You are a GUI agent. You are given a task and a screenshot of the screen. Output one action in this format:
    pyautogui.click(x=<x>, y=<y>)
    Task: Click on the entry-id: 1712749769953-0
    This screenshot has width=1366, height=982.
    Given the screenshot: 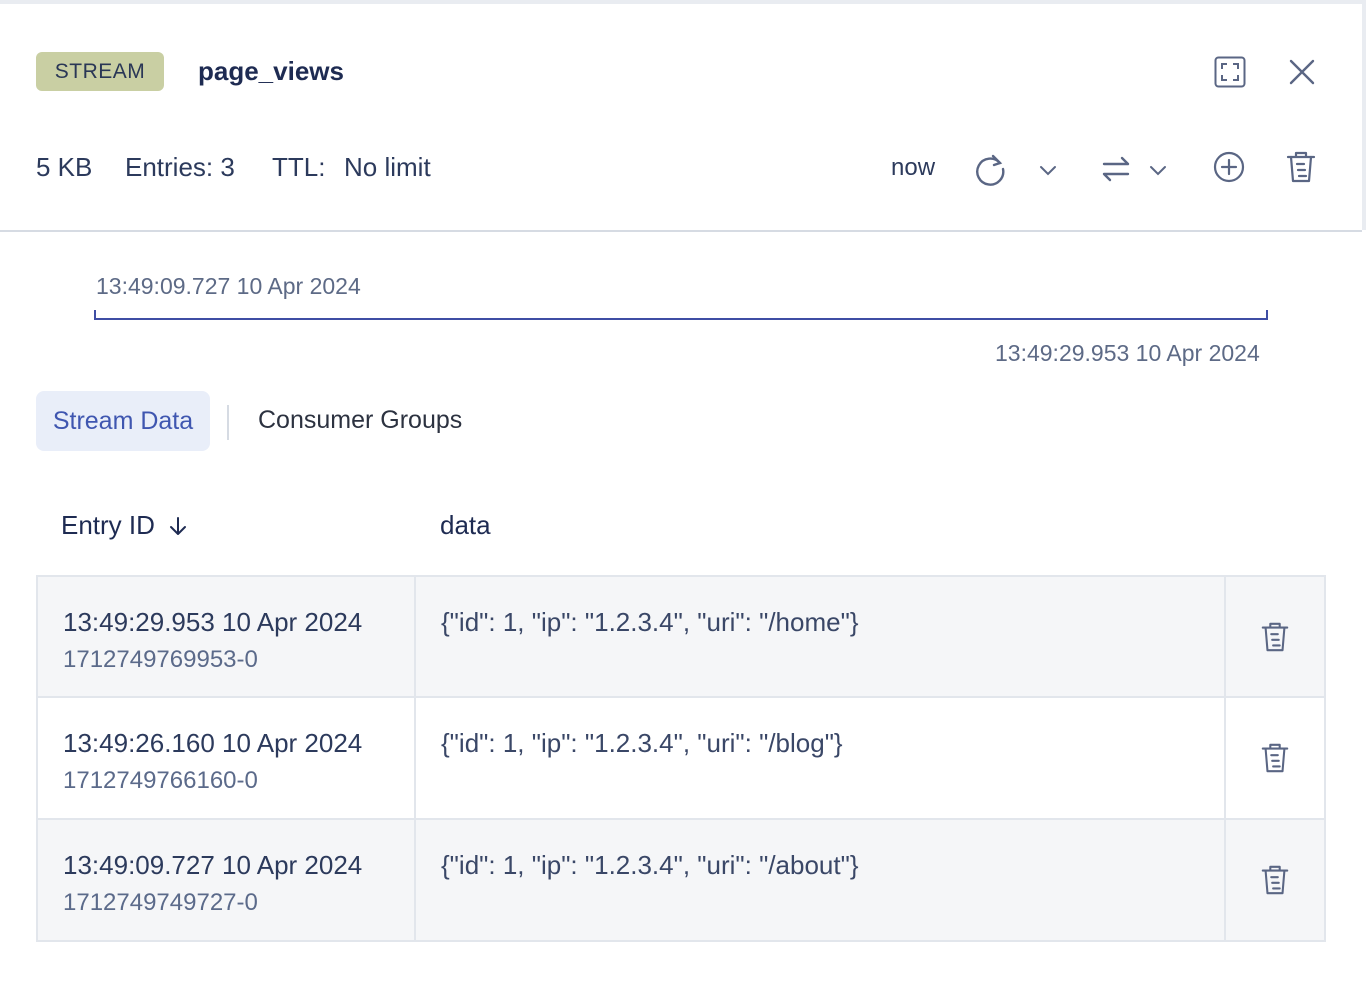 What is the action you would take?
    pyautogui.click(x=160, y=659)
    